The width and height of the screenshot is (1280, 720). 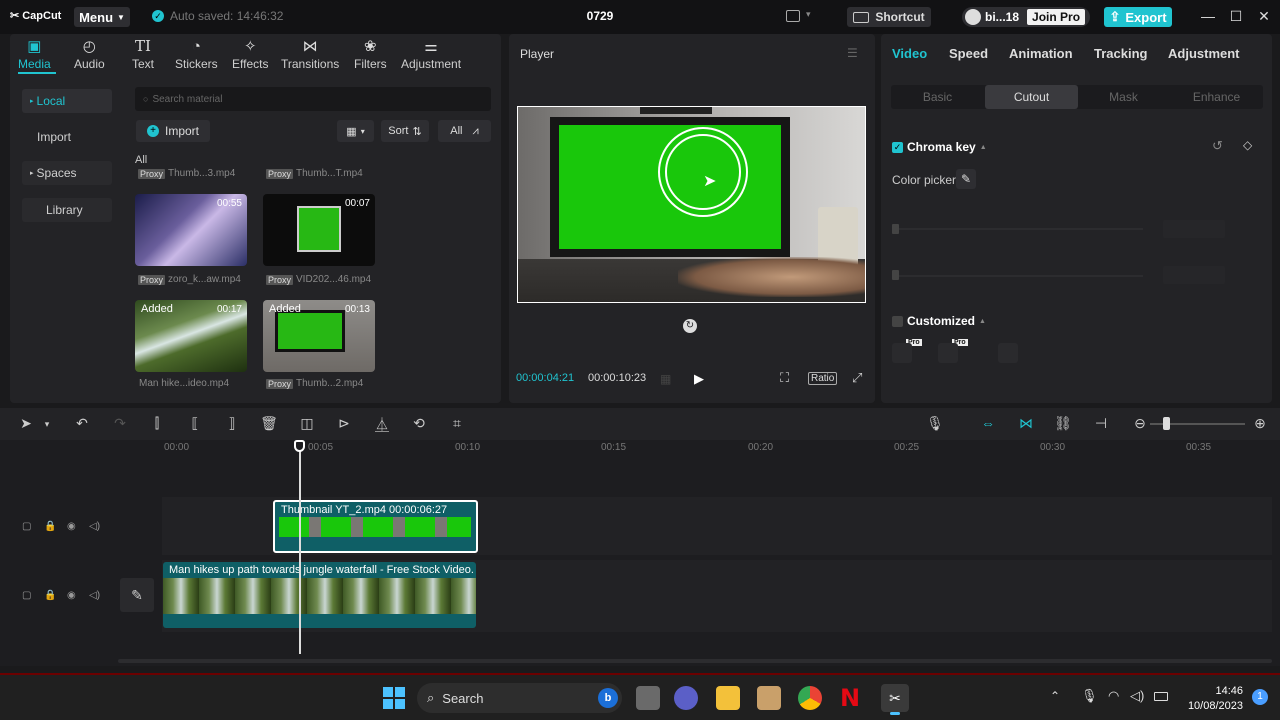 I want to click on volume-icon: ◁), so click(x=1137, y=696).